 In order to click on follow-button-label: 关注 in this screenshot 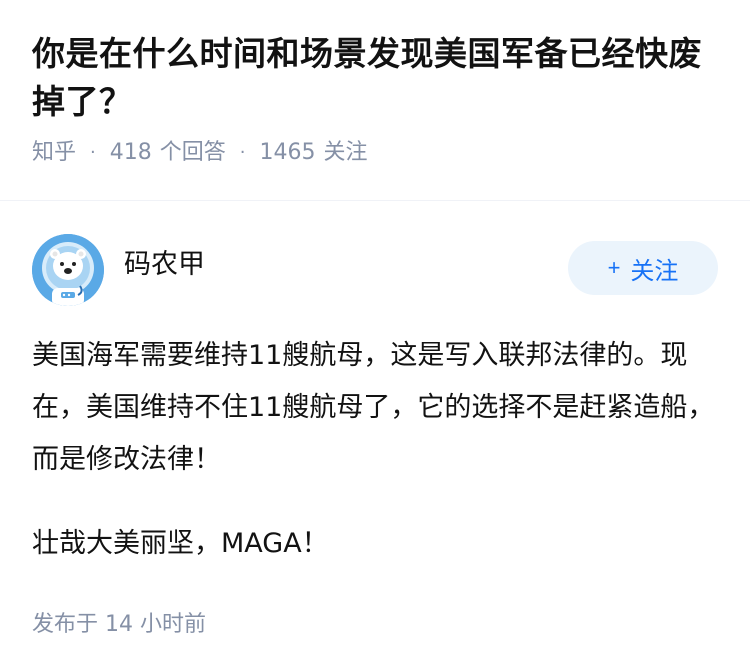, I will do `click(654, 271)`.